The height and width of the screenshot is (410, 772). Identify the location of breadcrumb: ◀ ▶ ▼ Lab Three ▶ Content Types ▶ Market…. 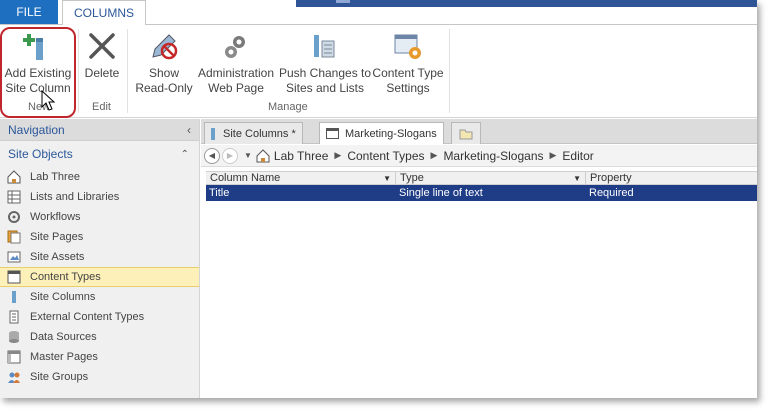
(479, 156).